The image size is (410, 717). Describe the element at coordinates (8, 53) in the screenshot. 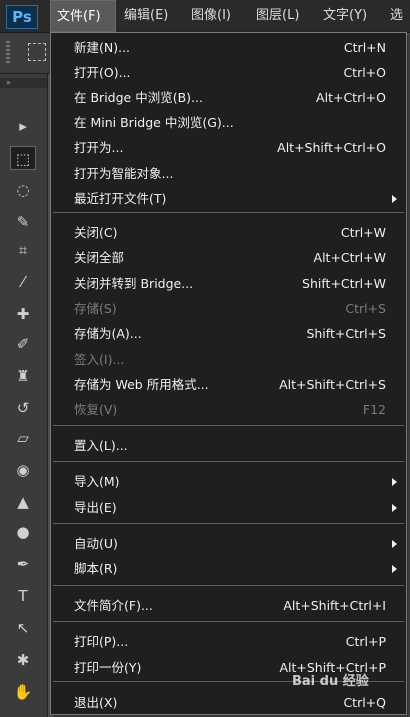

I see `grip-handle` at that location.